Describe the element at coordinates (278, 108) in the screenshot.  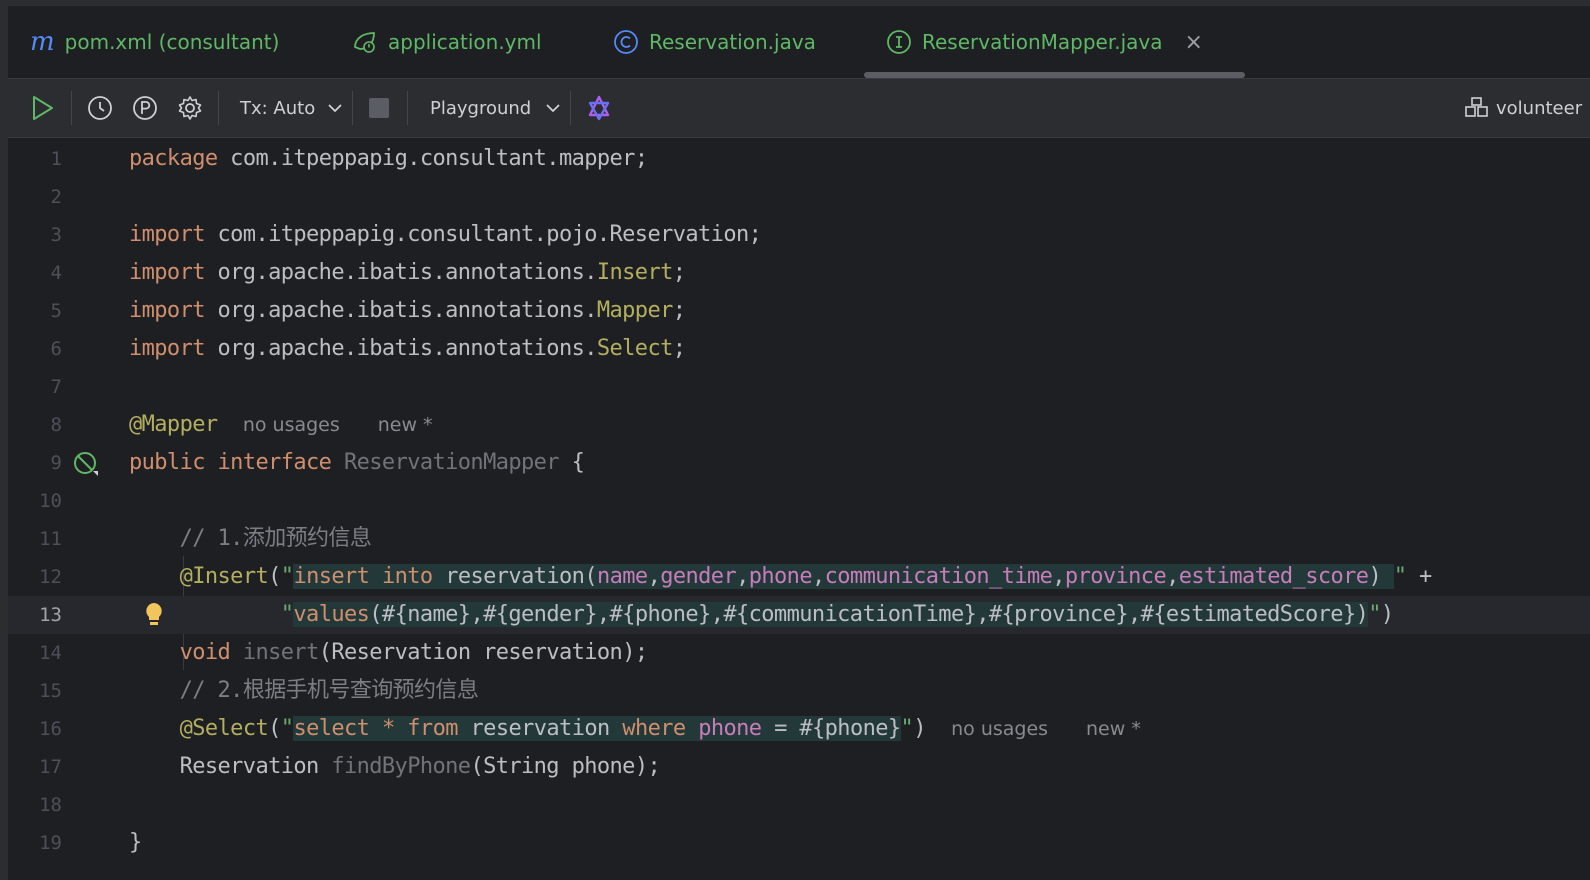
I see `tx-mode-label: Tx: Auto` at that location.